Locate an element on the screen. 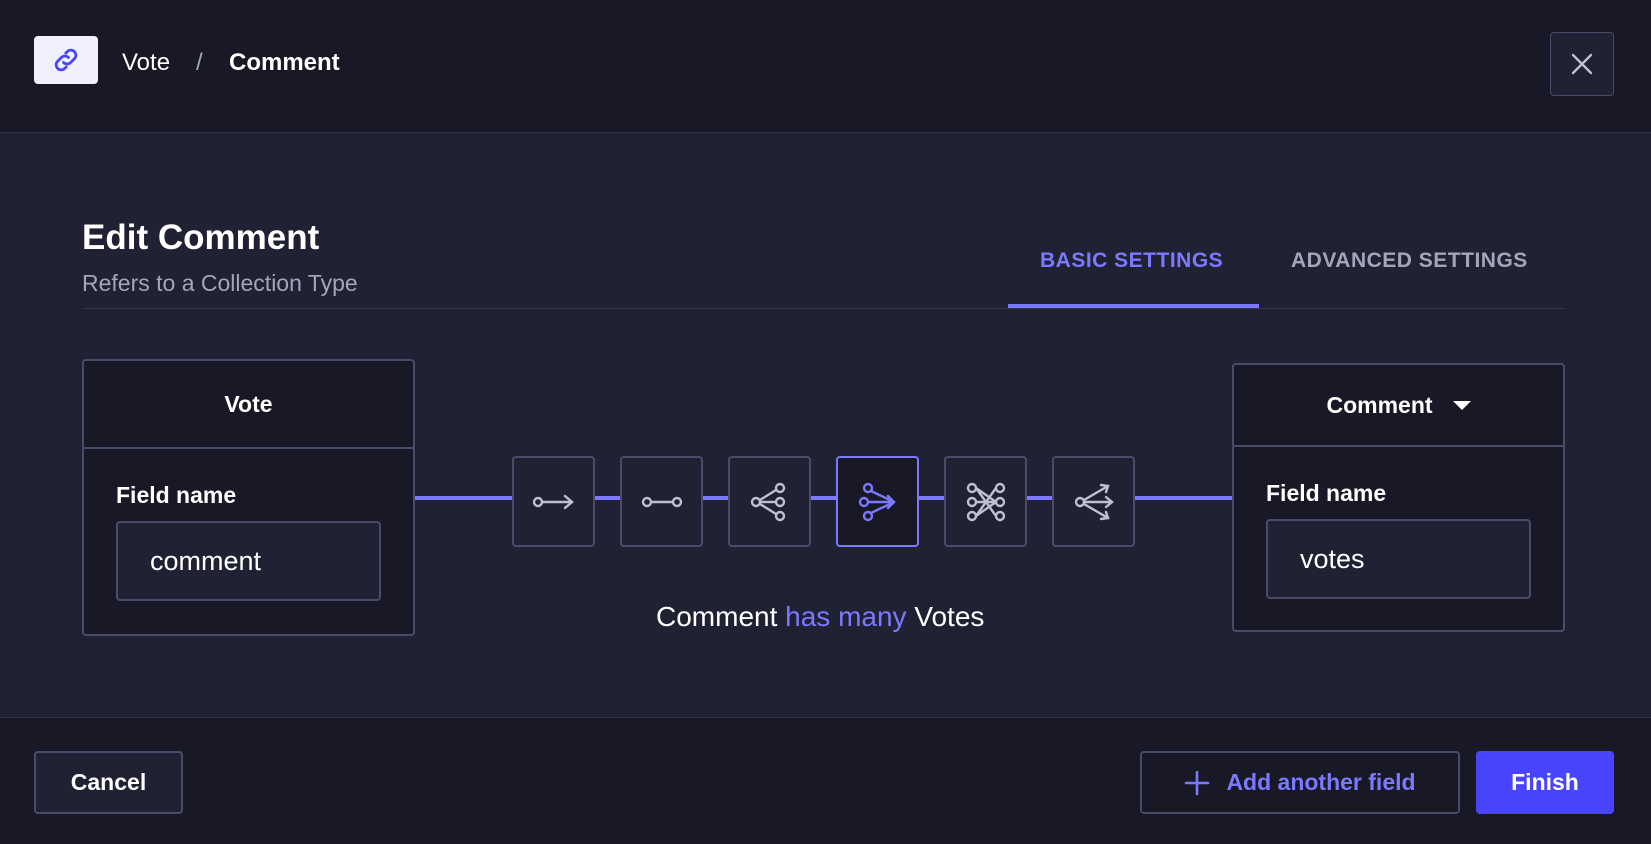 The image size is (1651, 844). source-field-name-input is located at coordinates (248, 561).